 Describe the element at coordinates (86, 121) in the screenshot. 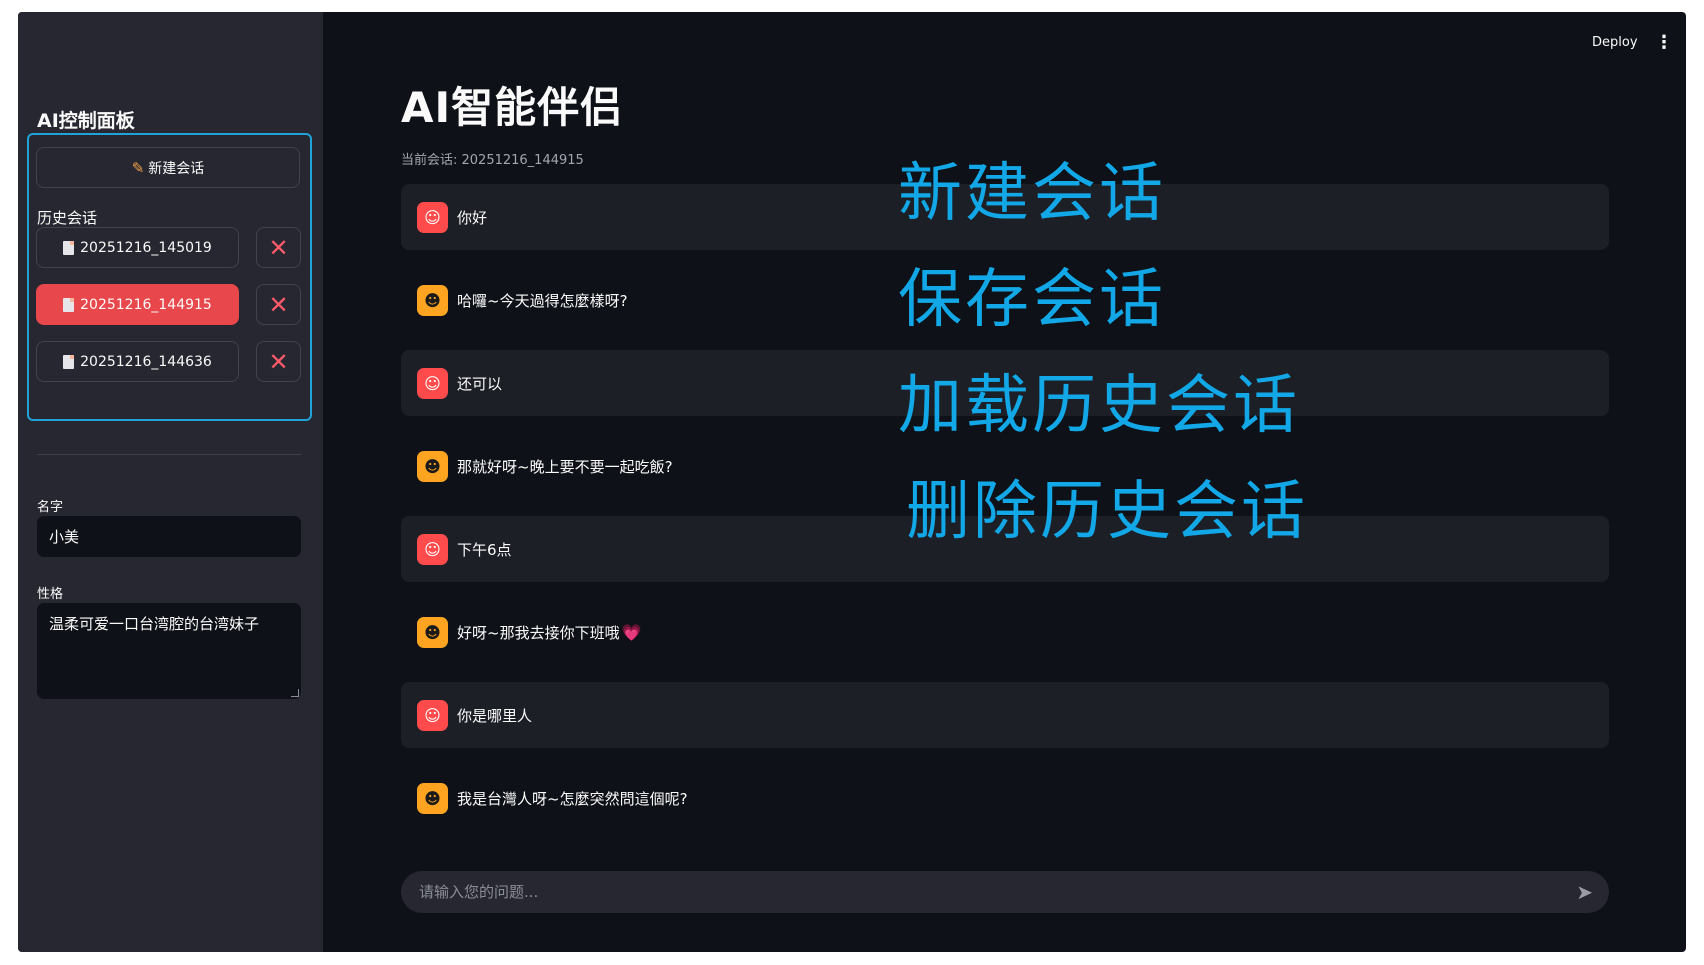

I see `sidebar-title: AI控制面板` at that location.